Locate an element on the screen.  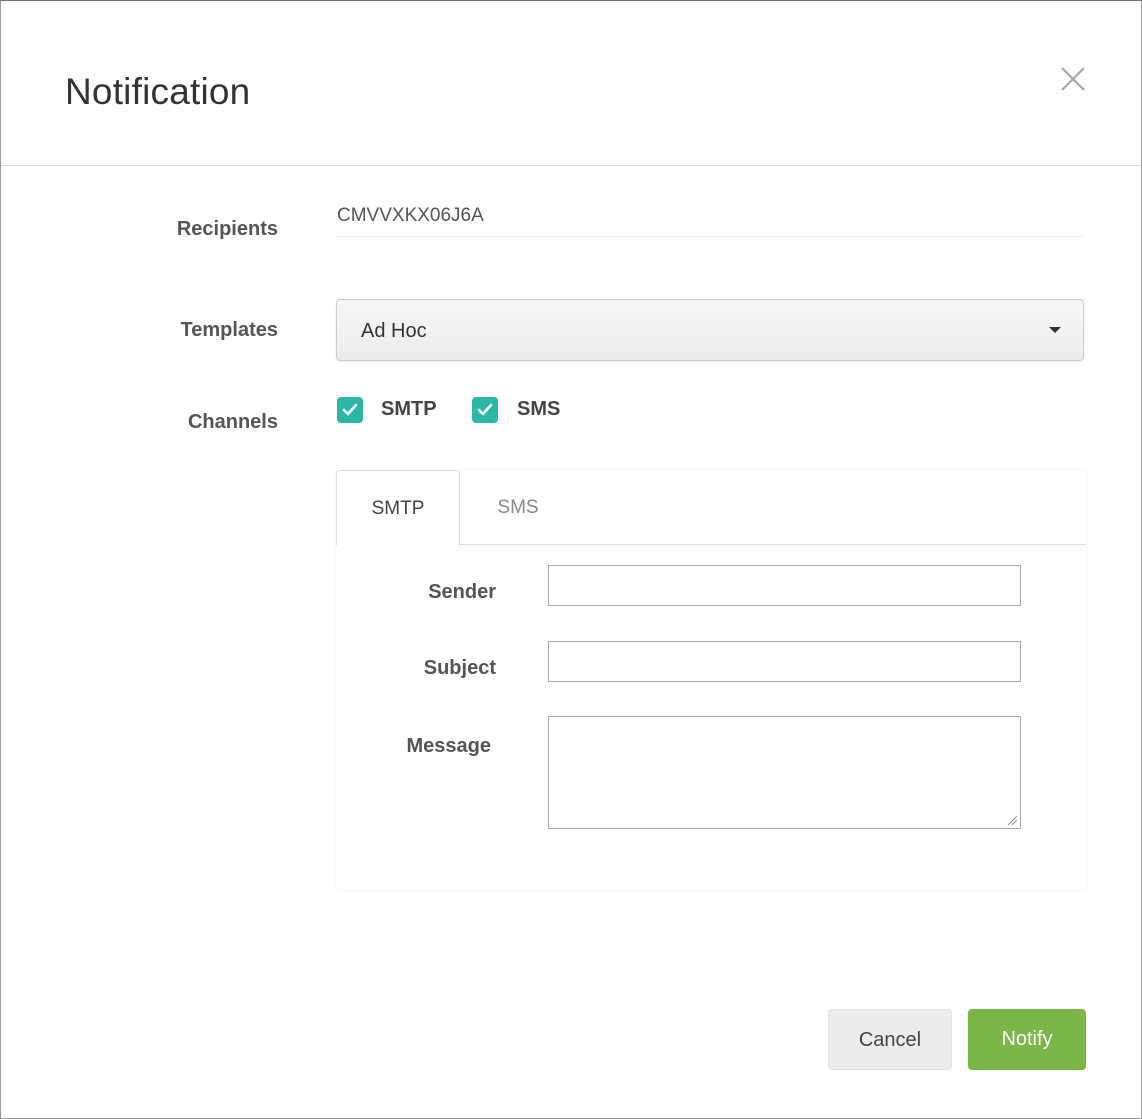
recipients-value: CMVVXKX06J6A is located at coordinates (710, 216).